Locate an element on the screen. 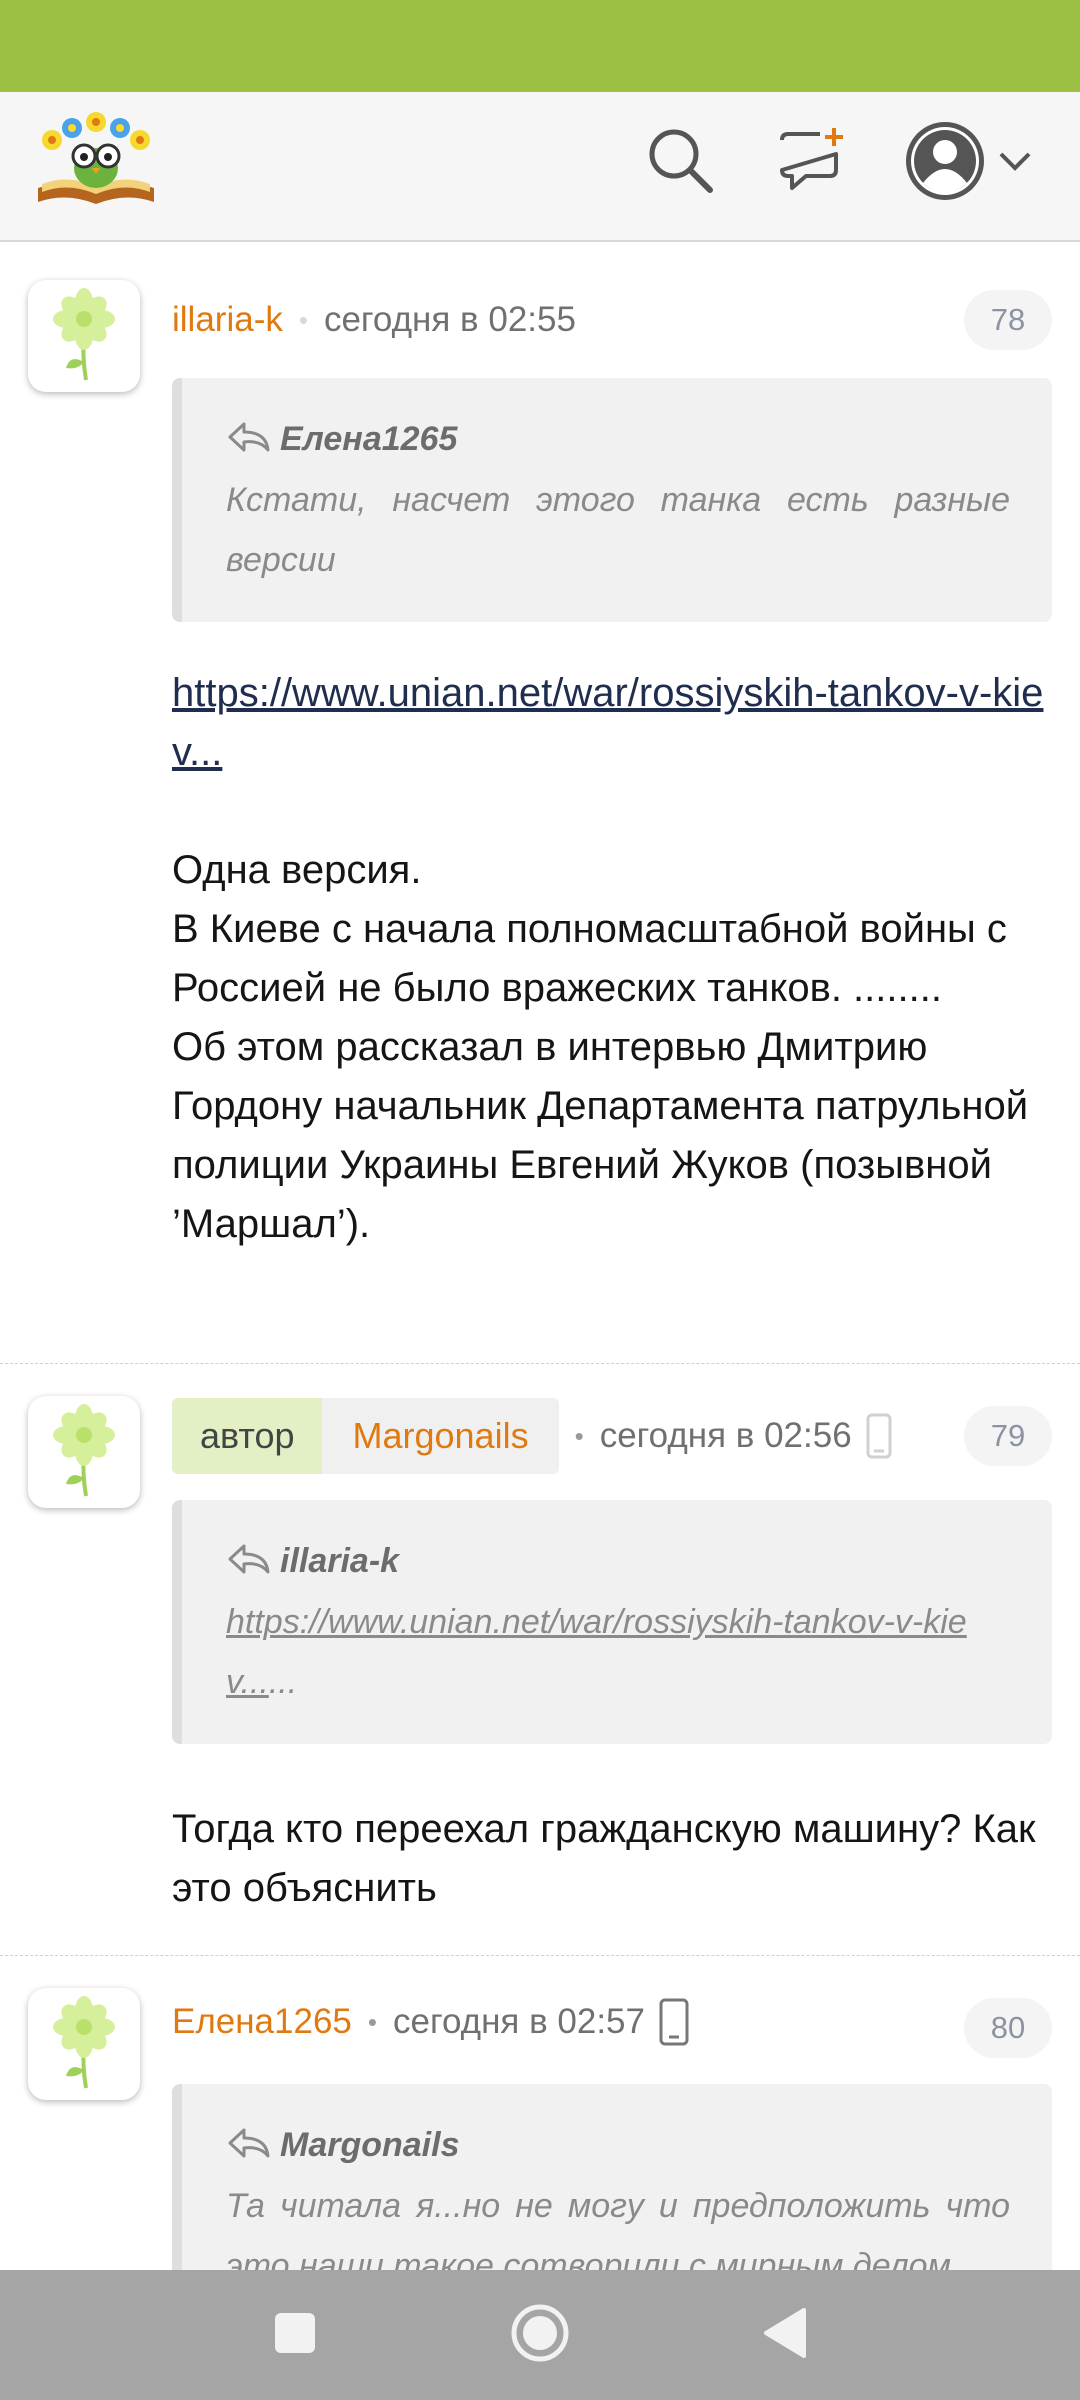 The height and width of the screenshot is (2400, 1080). body-paragraph: Одна версия. is located at coordinates (297, 870).